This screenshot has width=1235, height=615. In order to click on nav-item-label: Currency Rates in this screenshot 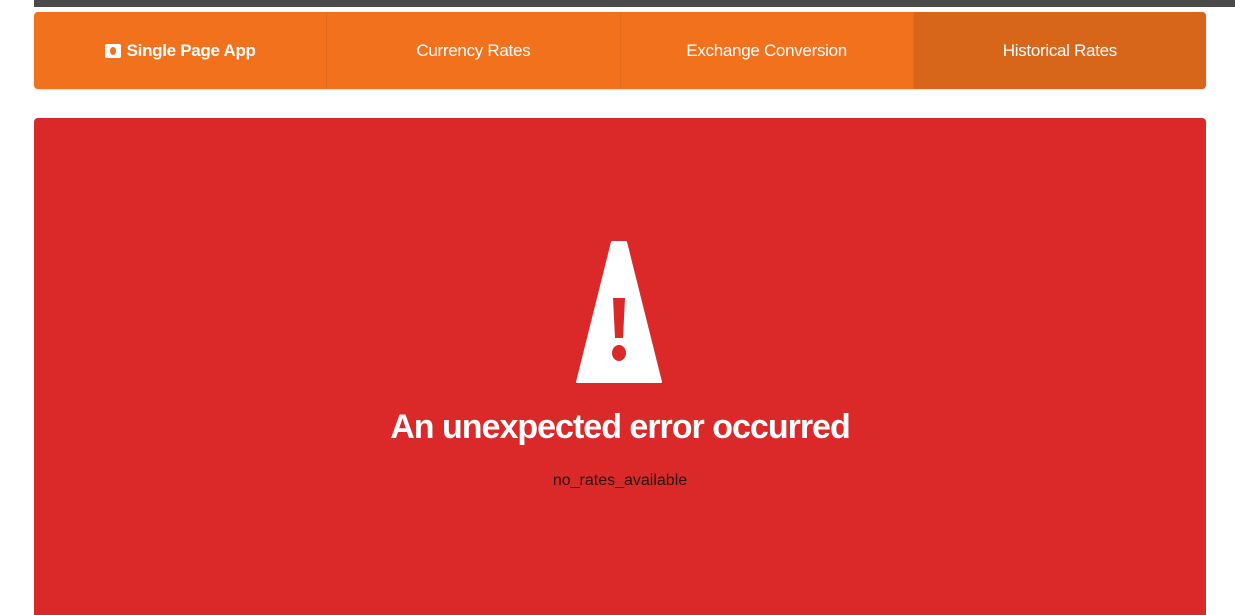, I will do `click(473, 50)`.